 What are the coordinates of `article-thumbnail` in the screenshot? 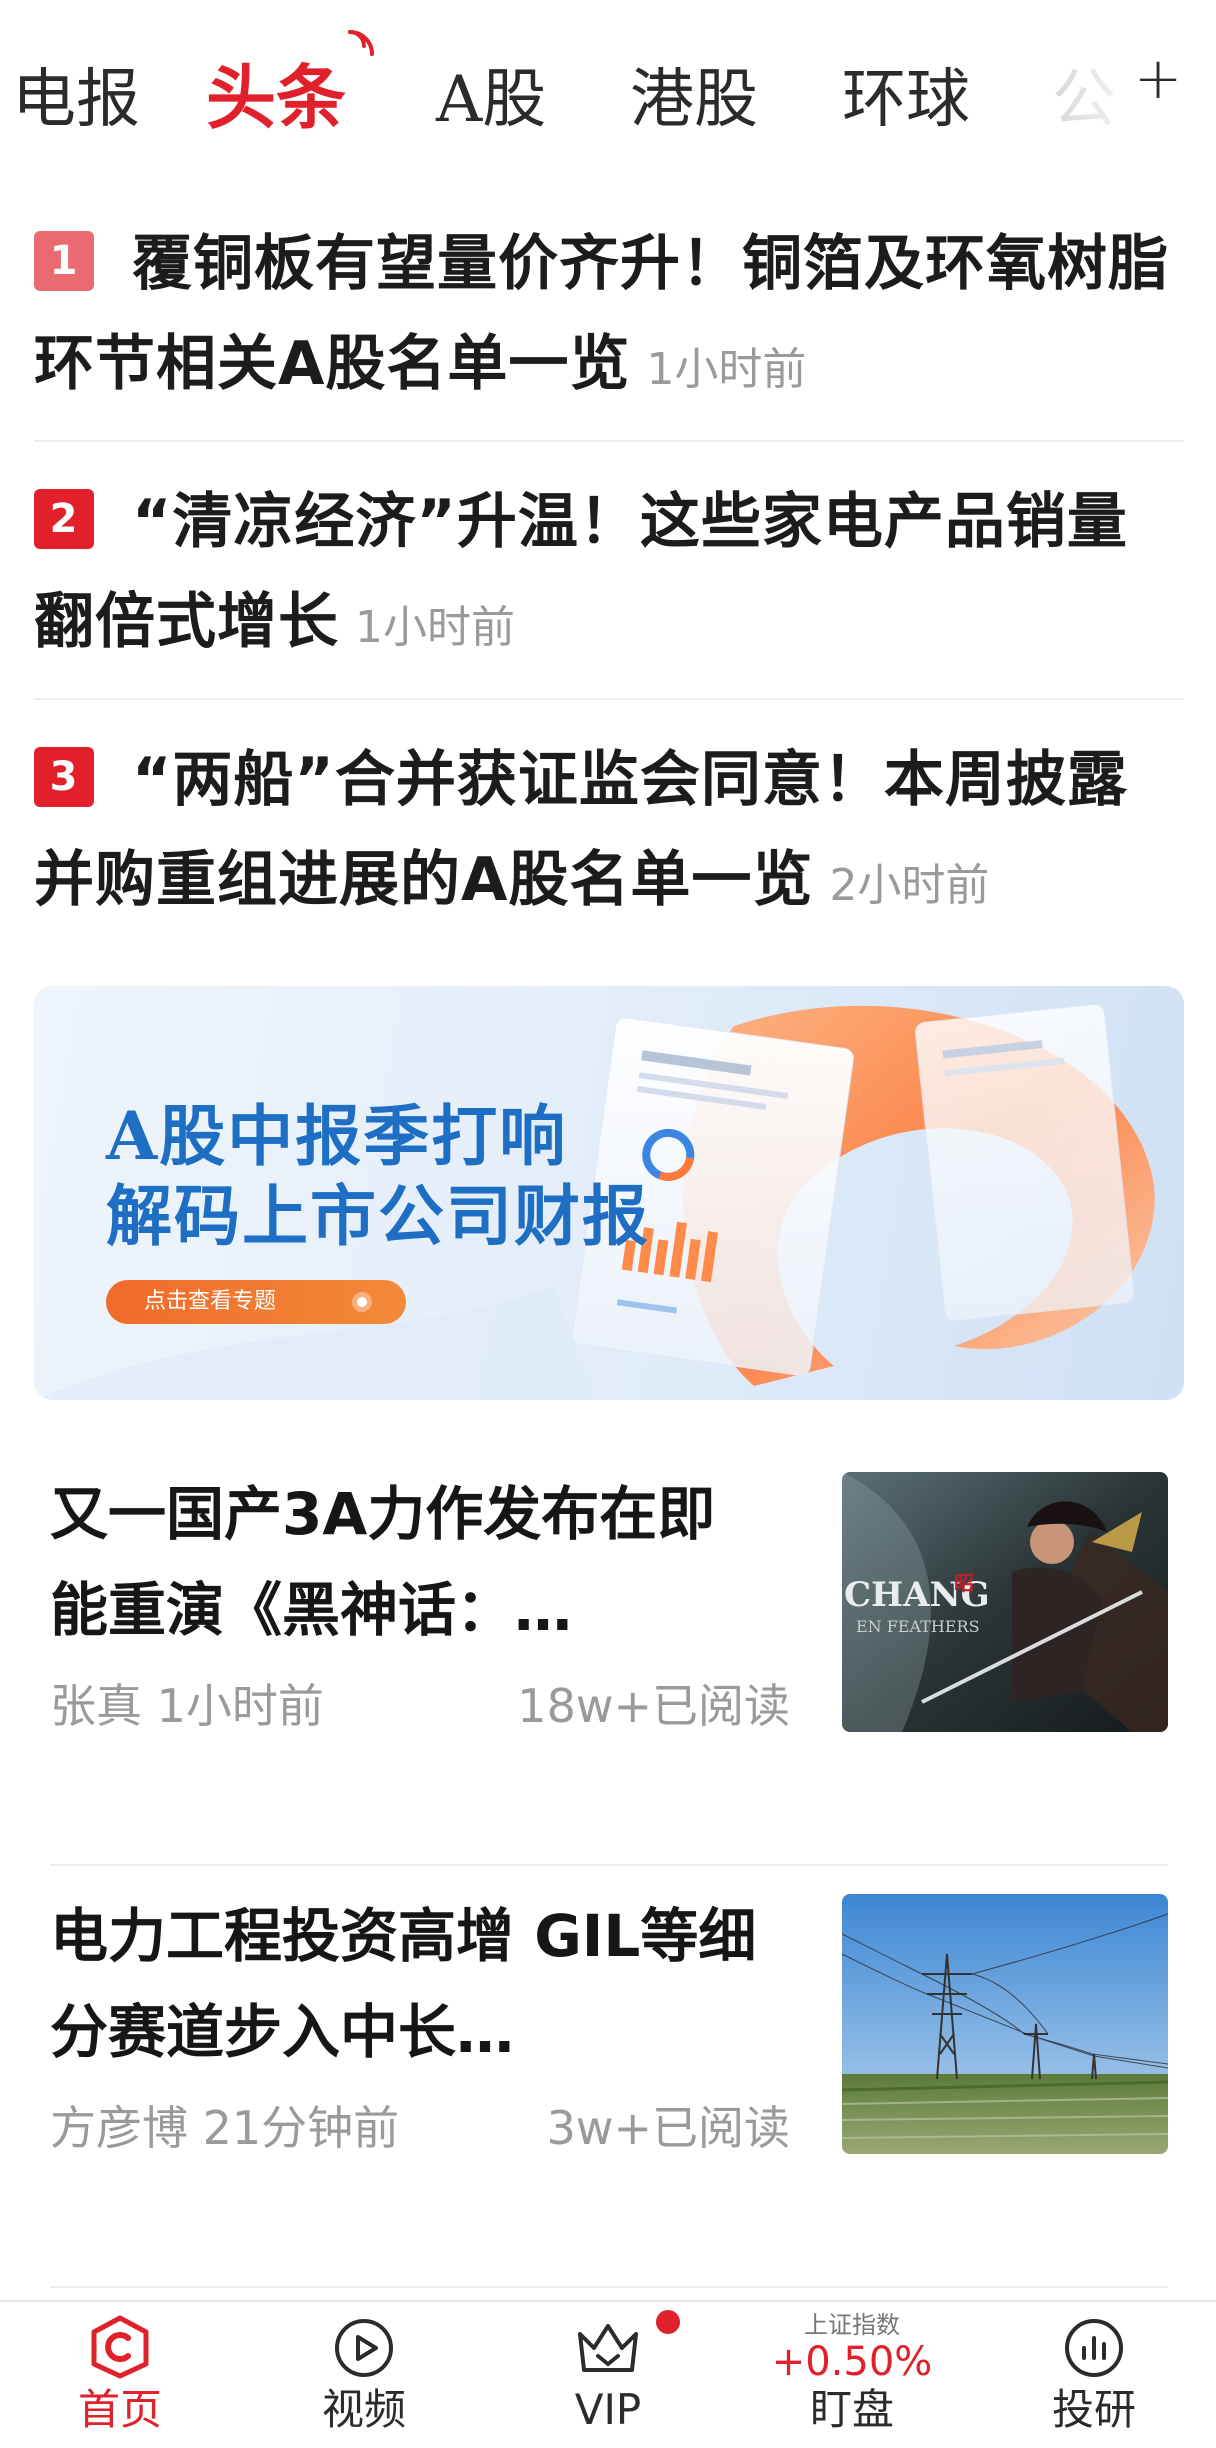 It's located at (1005, 2024).